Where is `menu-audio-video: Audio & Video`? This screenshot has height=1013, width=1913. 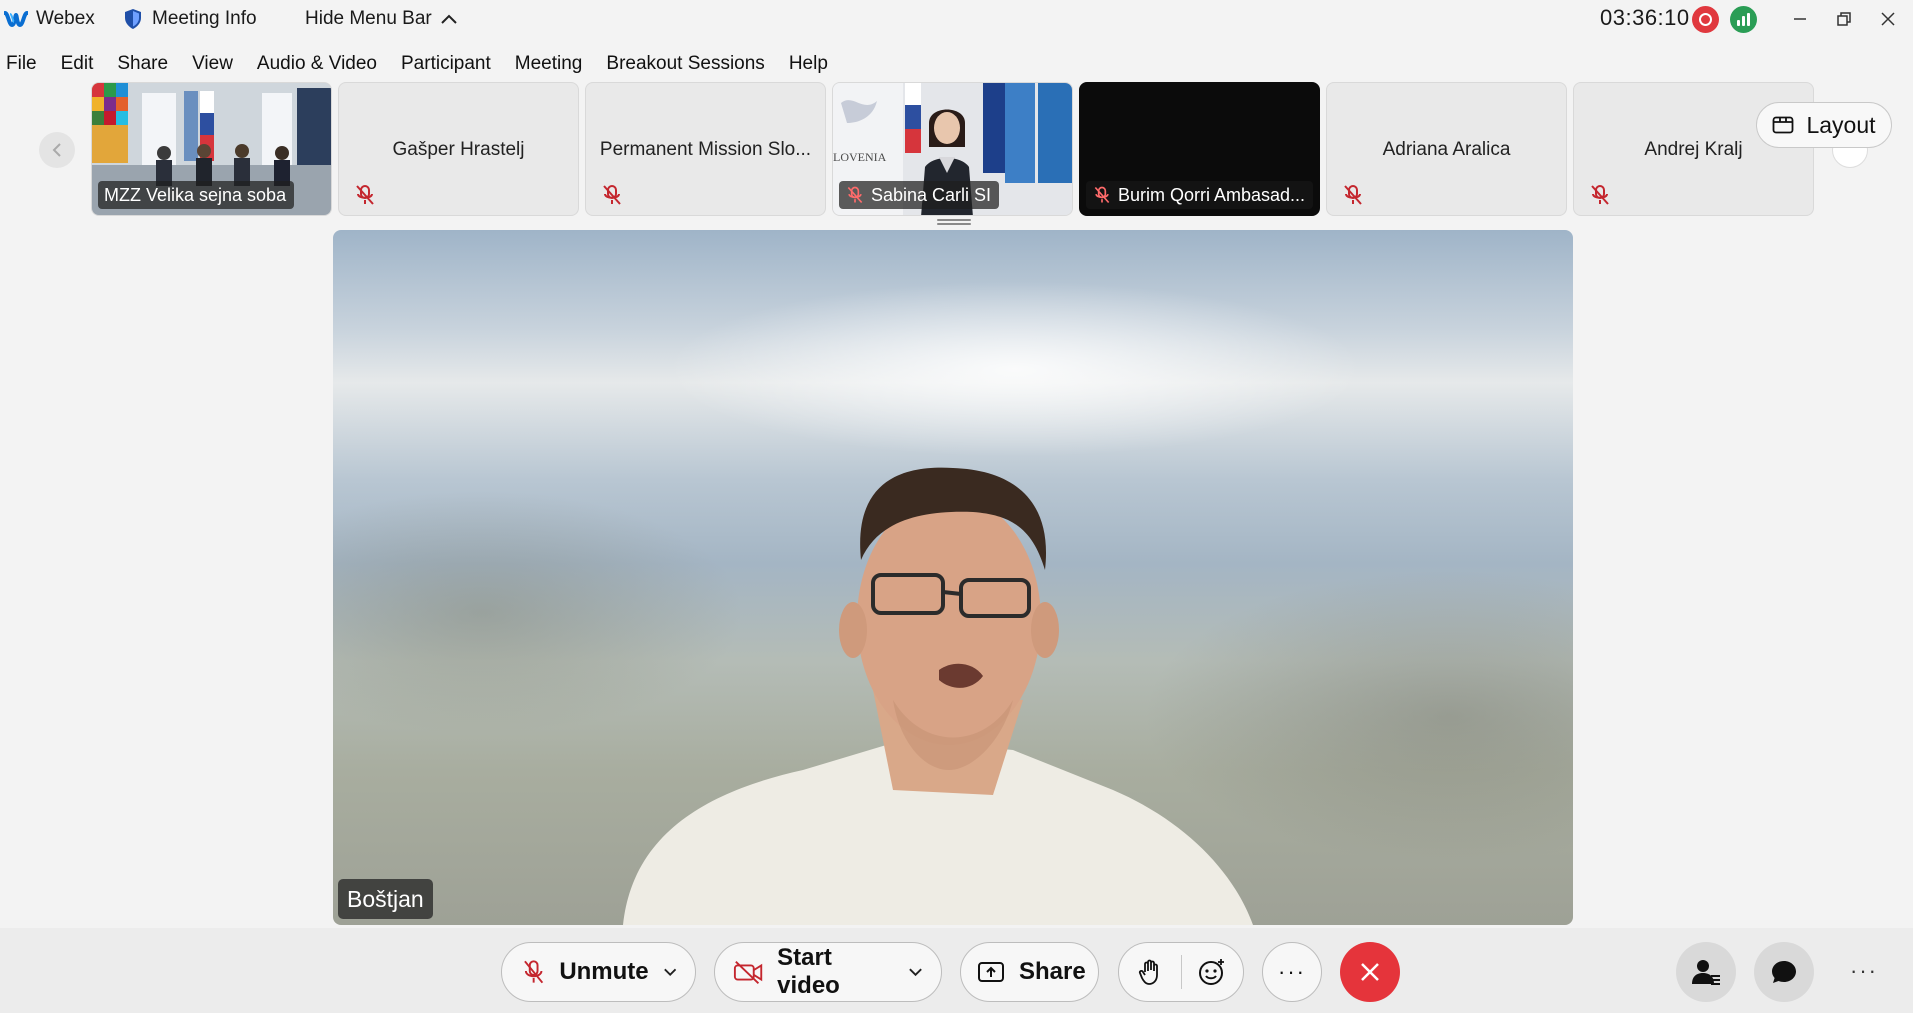
menu-audio-video: Audio & Video is located at coordinates (317, 64).